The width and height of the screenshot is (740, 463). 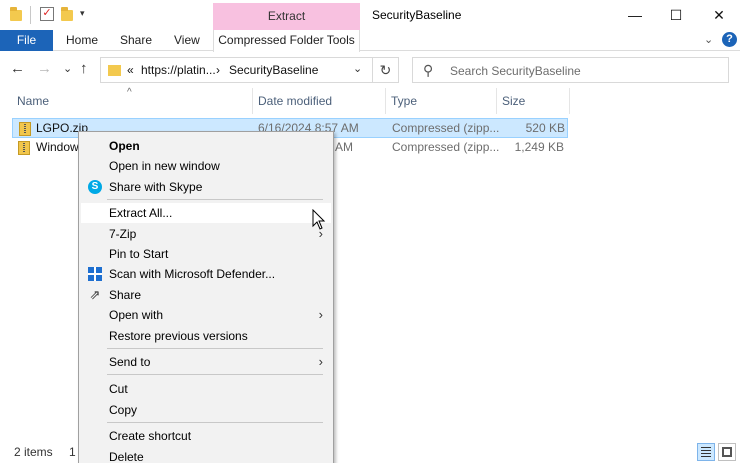 What do you see at coordinates (67, 14) in the screenshot?
I see `new-folder-icon` at bounding box center [67, 14].